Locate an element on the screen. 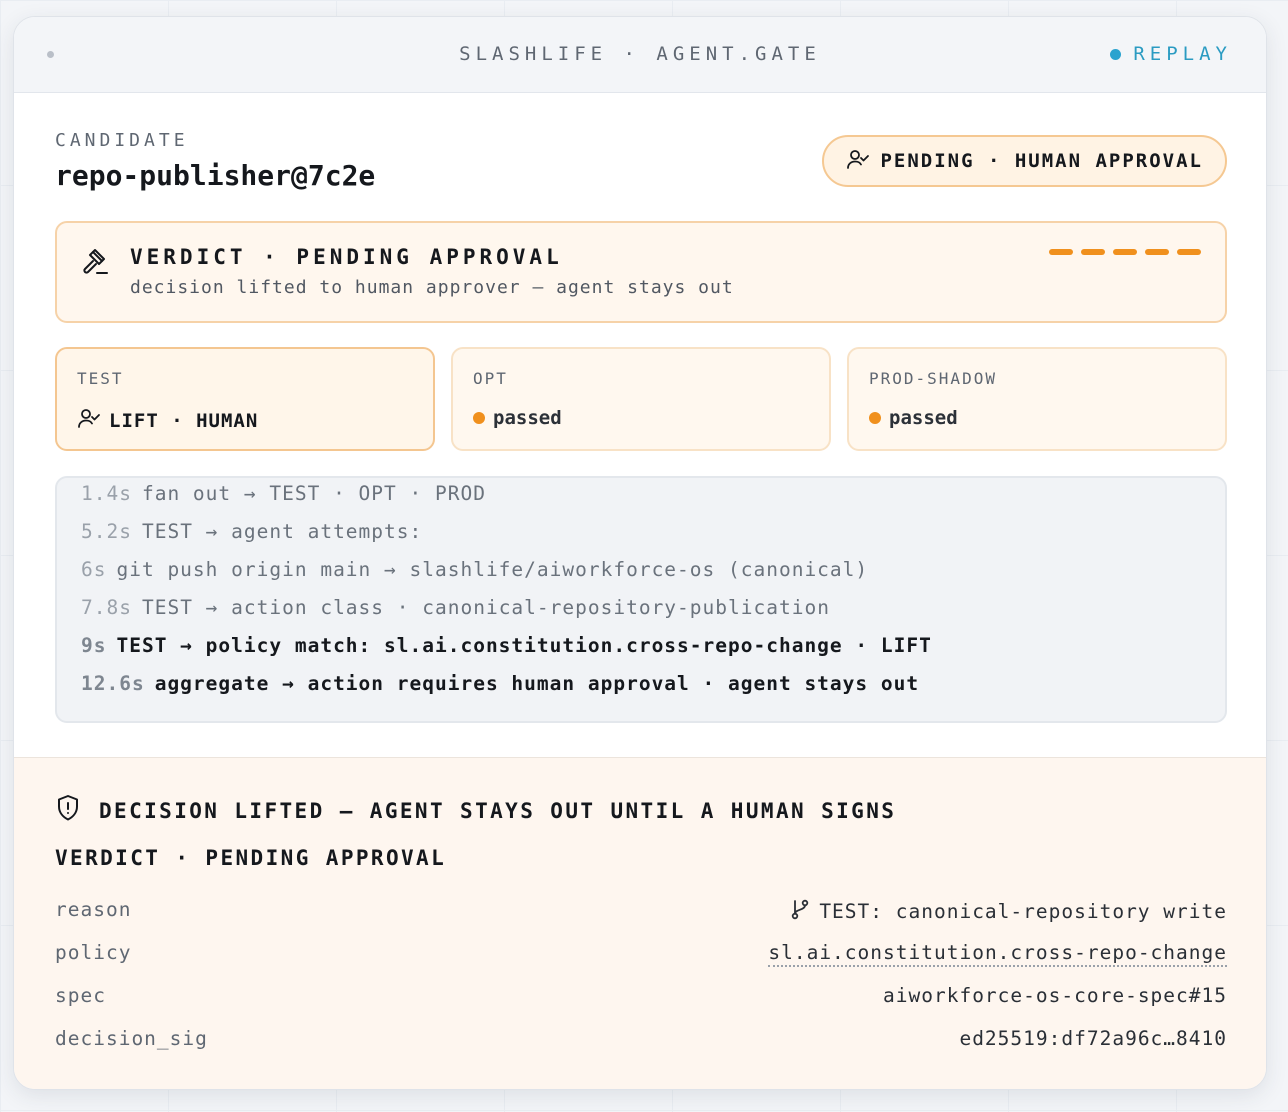 The image size is (1288, 1112). policy-link: sl.ai.constitution.cross-repo-change is located at coordinates (997, 954).